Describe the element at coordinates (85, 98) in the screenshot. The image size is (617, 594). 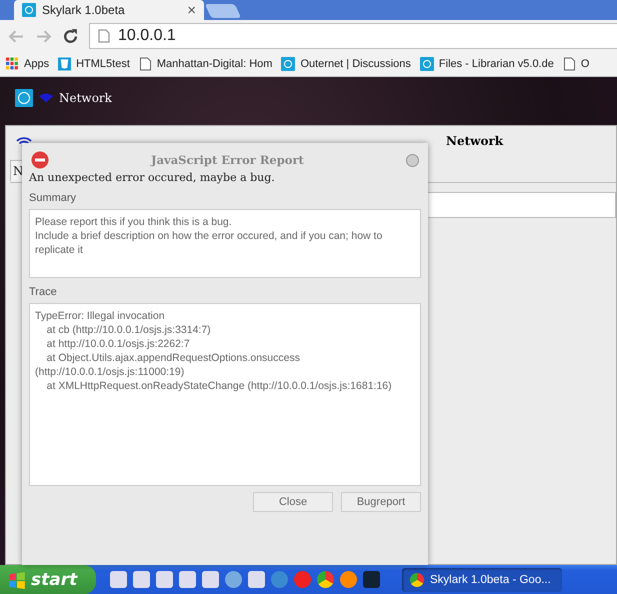
I see `menu-label: Network` at that location.